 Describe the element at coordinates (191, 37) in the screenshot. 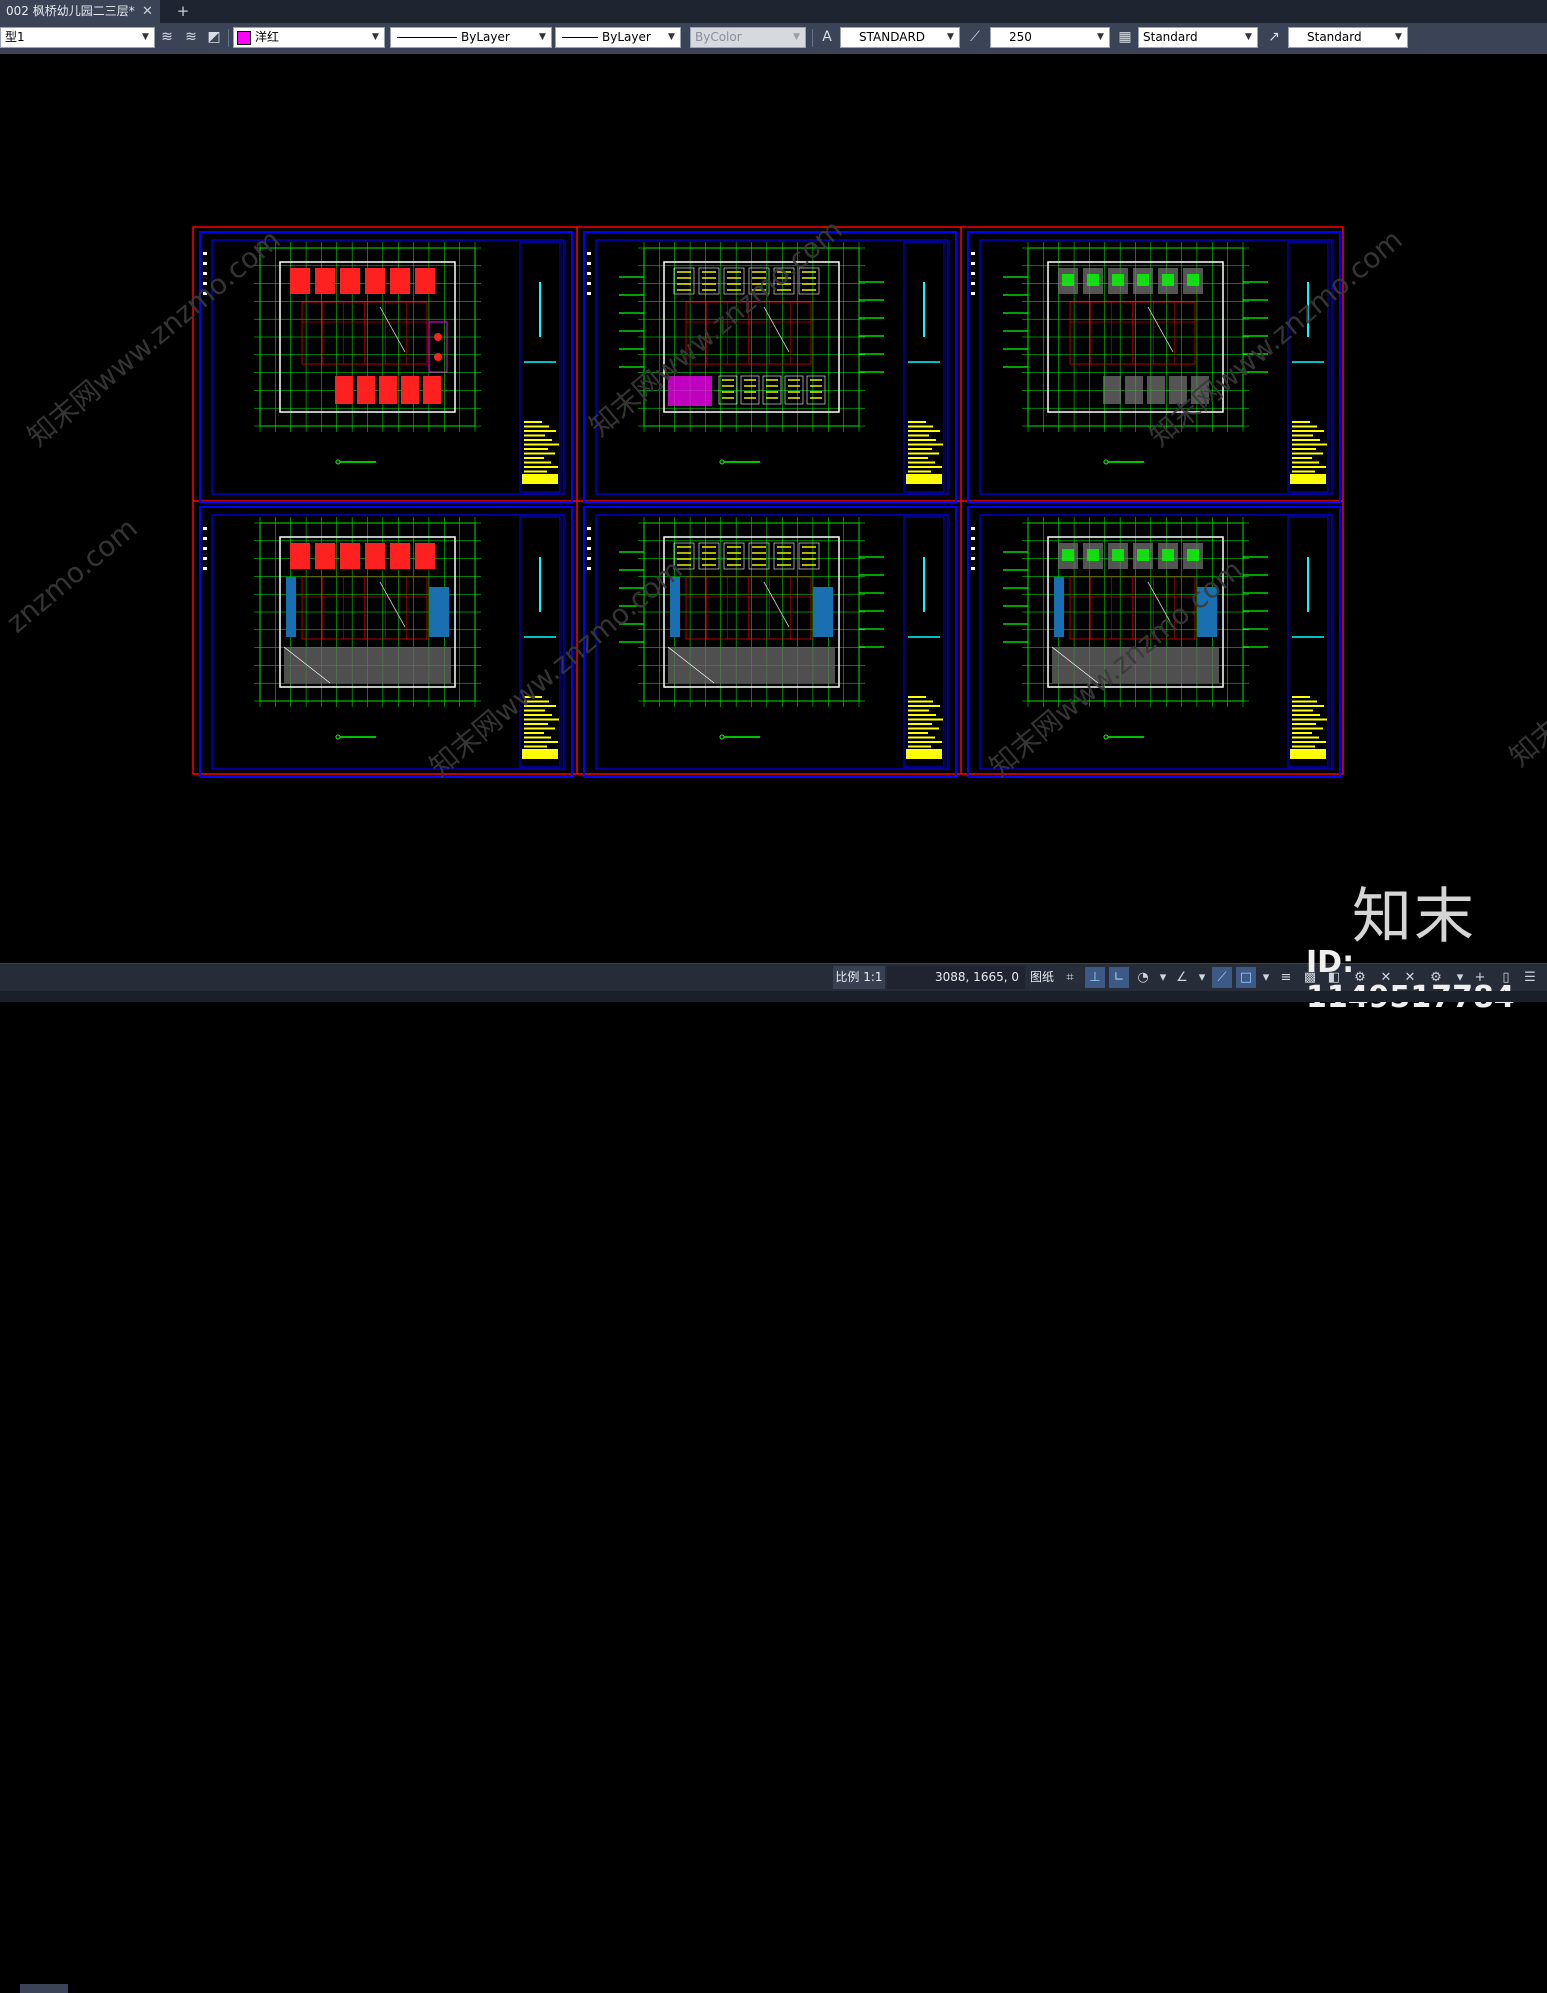

I see `layer-match-icon: ≋` at that location.